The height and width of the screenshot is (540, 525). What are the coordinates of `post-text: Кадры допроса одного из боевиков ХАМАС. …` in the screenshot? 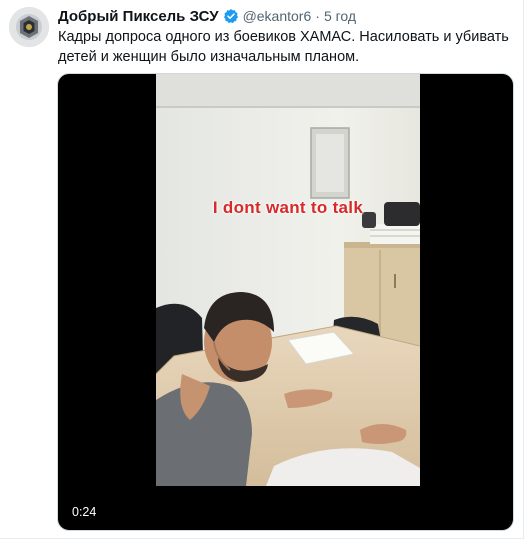 It's located at (283, 47).